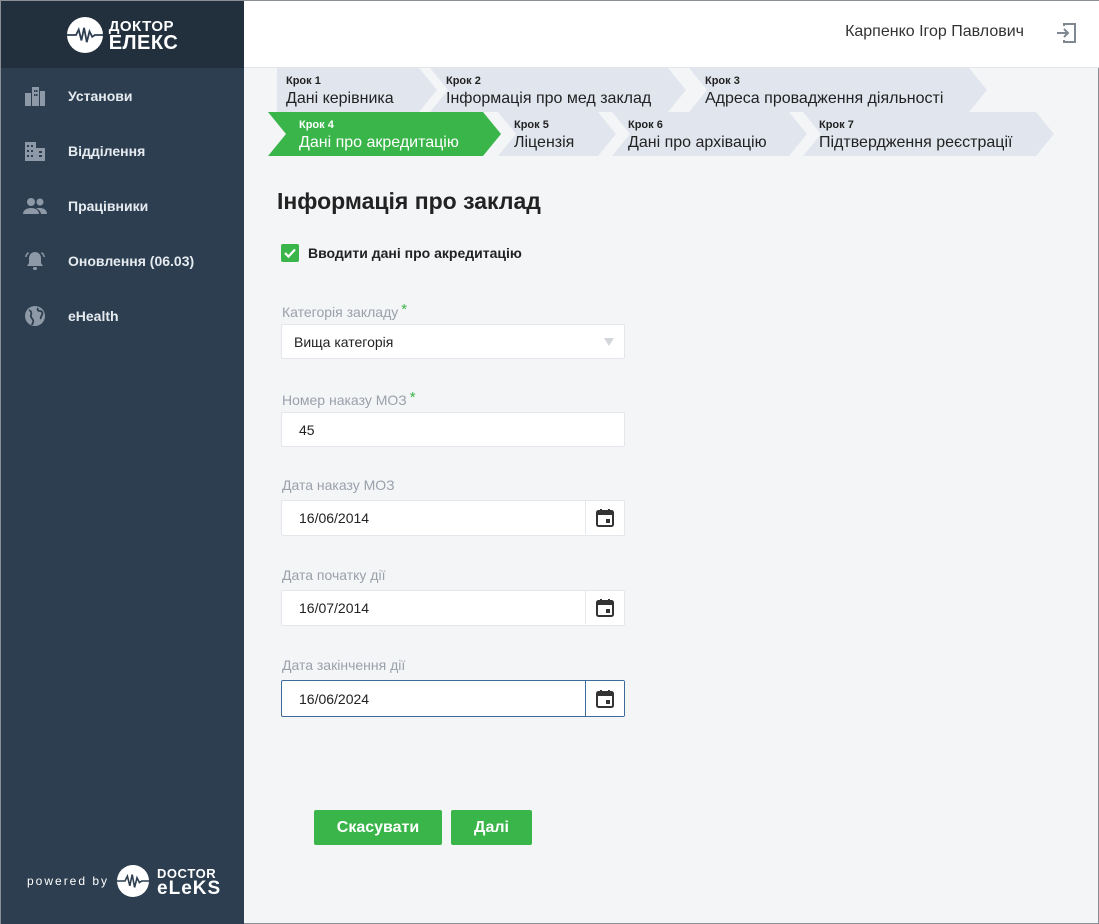 The image size is (1099, 924). Describe the element at coordinates (334, 518) in the screenshot. I see `order-date-value: 16/06/2014` at that location.